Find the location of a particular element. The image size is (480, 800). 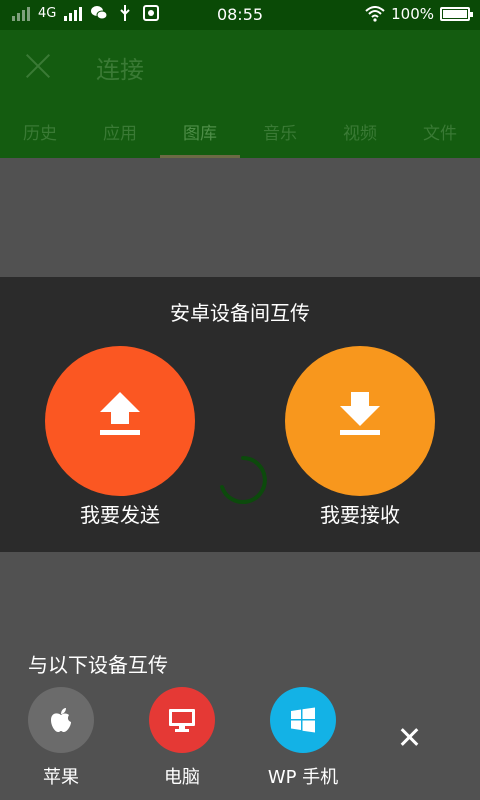

loading-spinner is located at coordinates (243, 480).